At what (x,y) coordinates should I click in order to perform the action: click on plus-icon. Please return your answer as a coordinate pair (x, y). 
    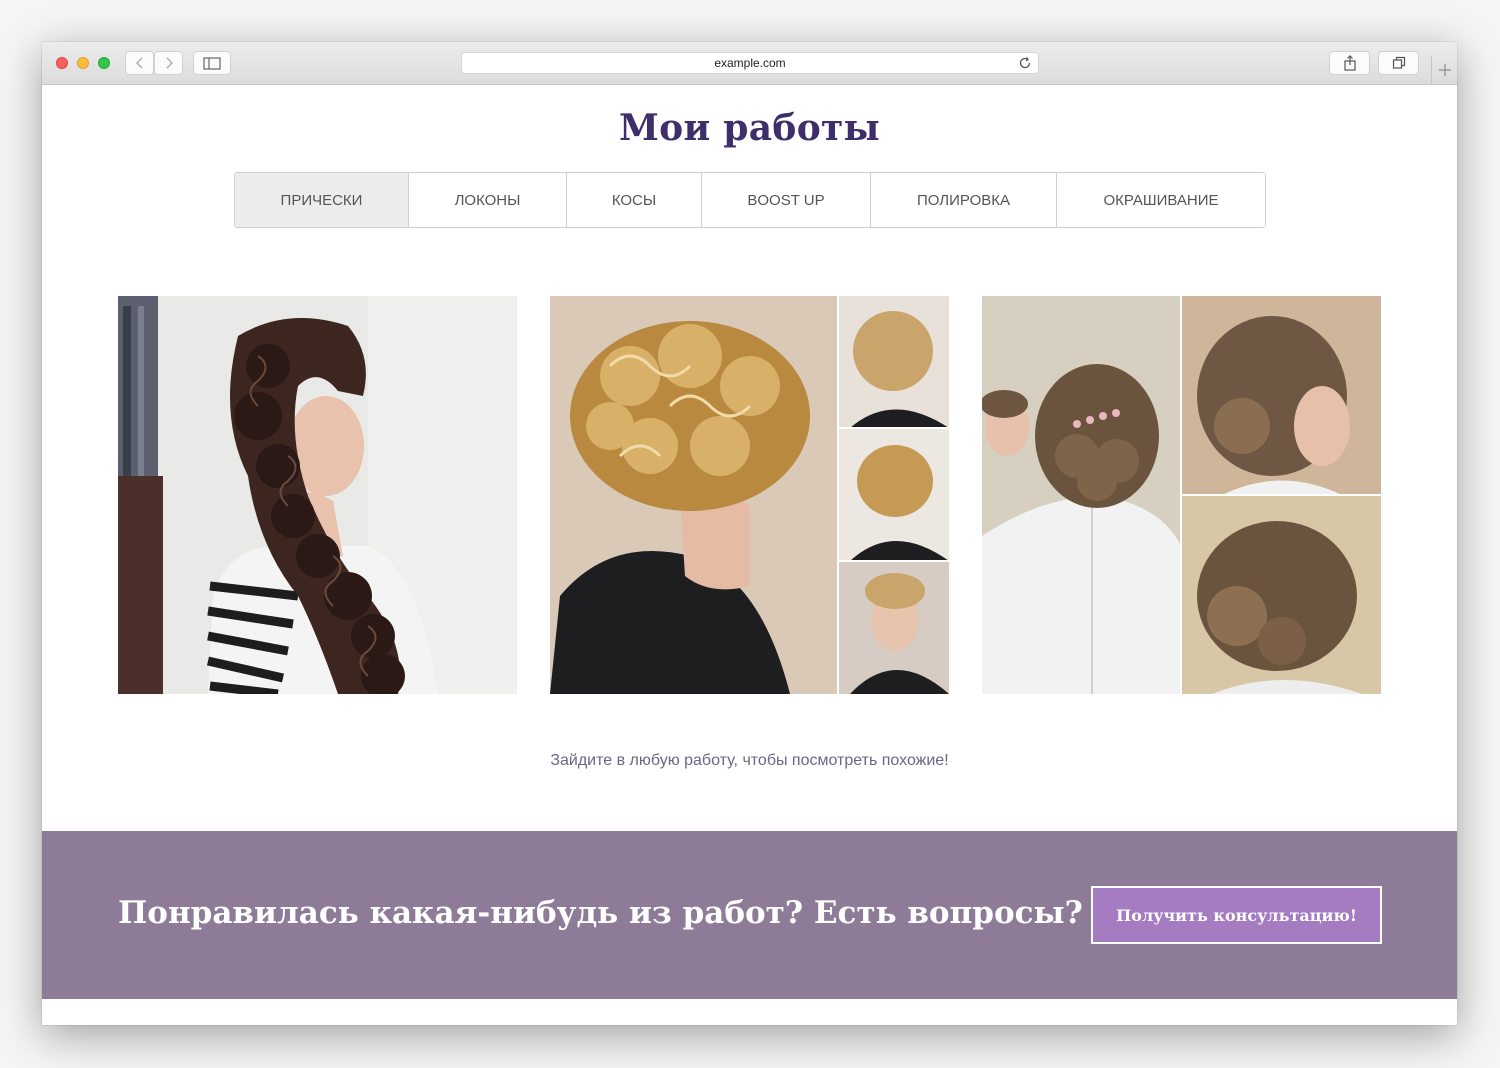
    Looking at the image, I should click on (1445, 70).